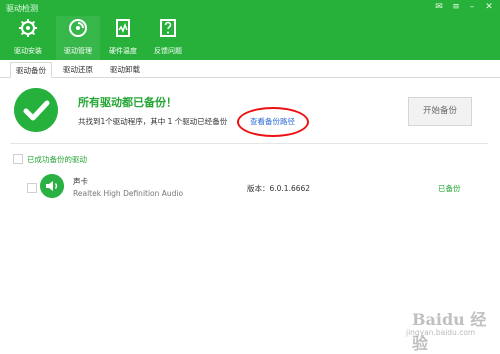  I want to click on close-icon: ✕, so click(489, 7).